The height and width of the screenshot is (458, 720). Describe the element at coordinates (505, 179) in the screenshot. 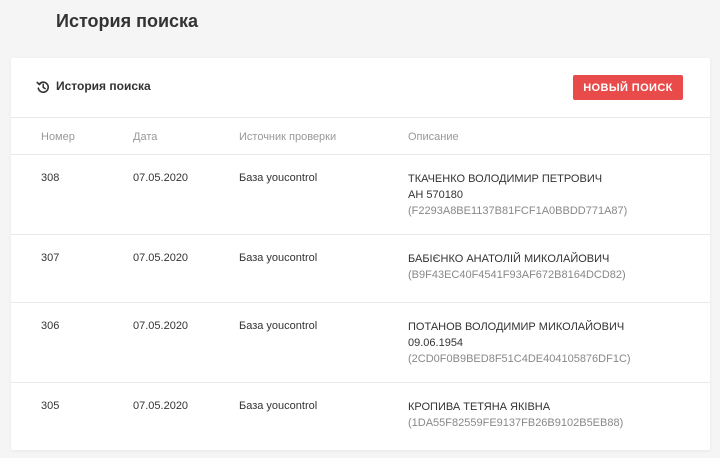

I see `description-name: ТКАЧЕНКО ВОЛОДИМИР ПЕТРОВИЧ` at that location.